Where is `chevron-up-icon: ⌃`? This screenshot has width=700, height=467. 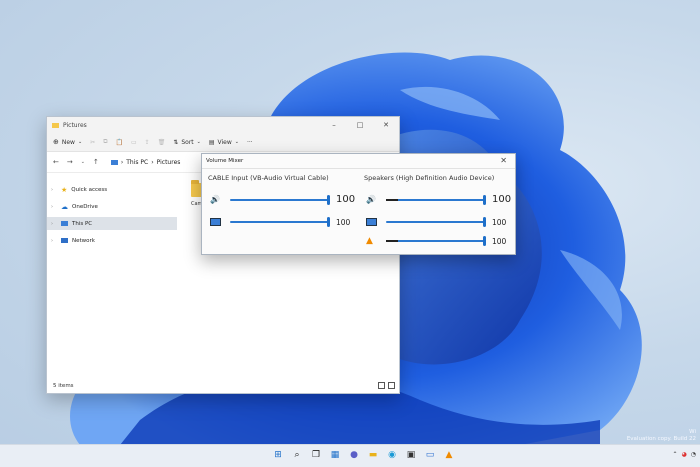 chevron-up-icon: ⌃ is located at coordinates (674, 454).